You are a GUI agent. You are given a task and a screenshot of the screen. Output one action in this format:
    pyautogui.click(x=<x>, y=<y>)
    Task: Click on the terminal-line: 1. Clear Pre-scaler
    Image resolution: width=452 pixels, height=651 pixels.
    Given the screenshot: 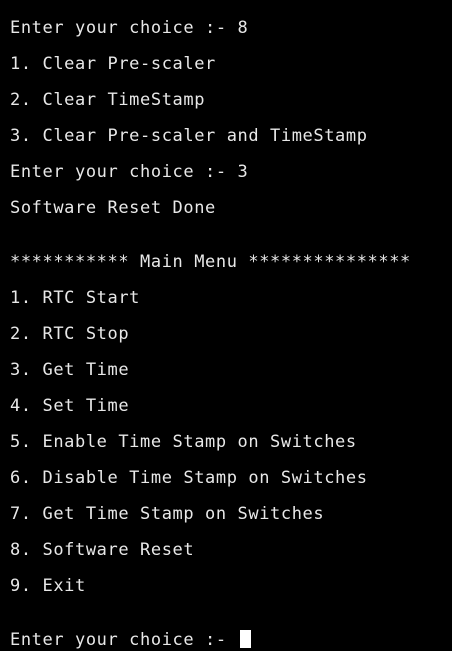 What is the action you would take?
    pyautogui.click(x=113, y=64)
    